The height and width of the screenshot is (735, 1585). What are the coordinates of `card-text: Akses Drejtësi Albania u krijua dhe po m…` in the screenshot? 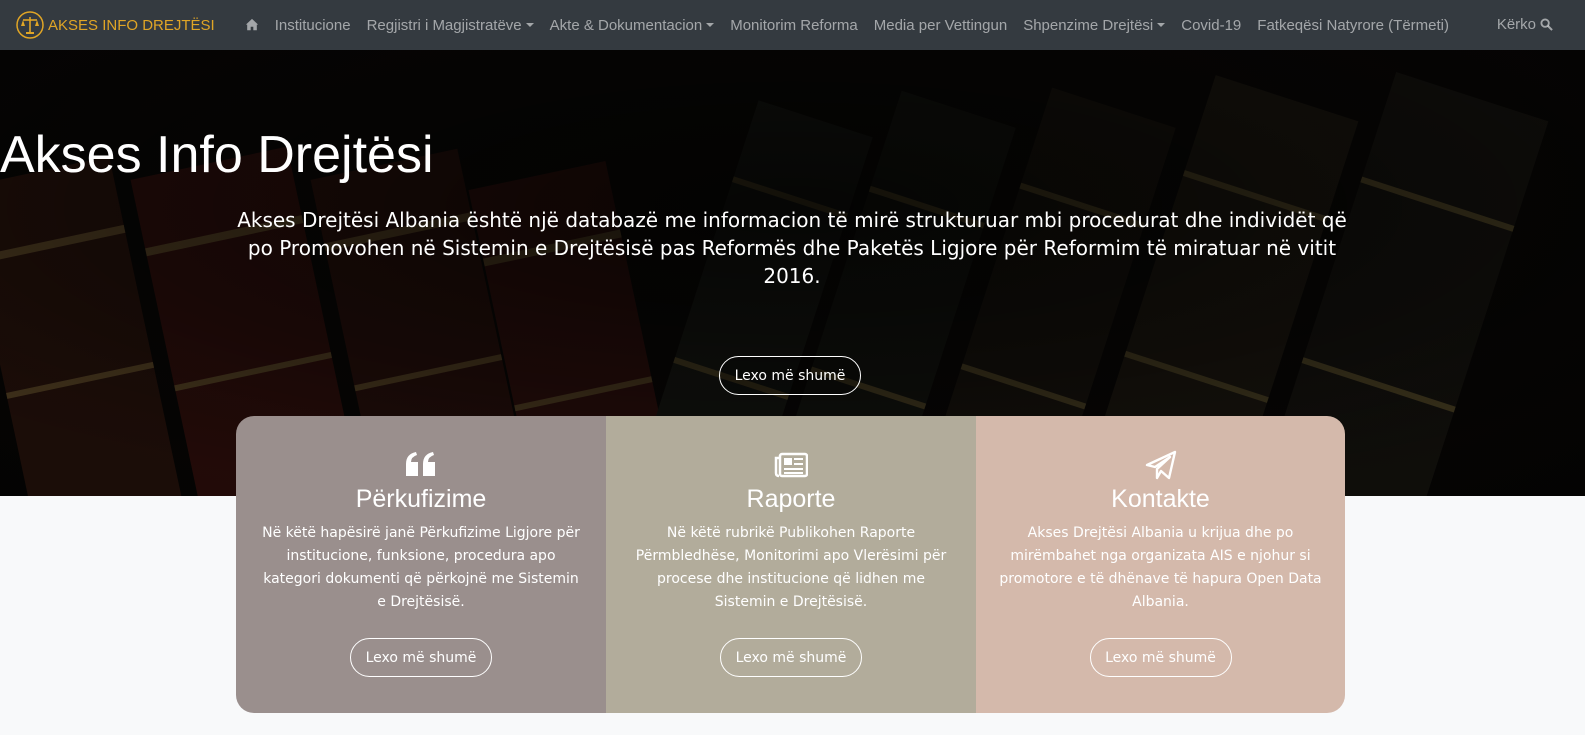 It's located at (1160, 567).